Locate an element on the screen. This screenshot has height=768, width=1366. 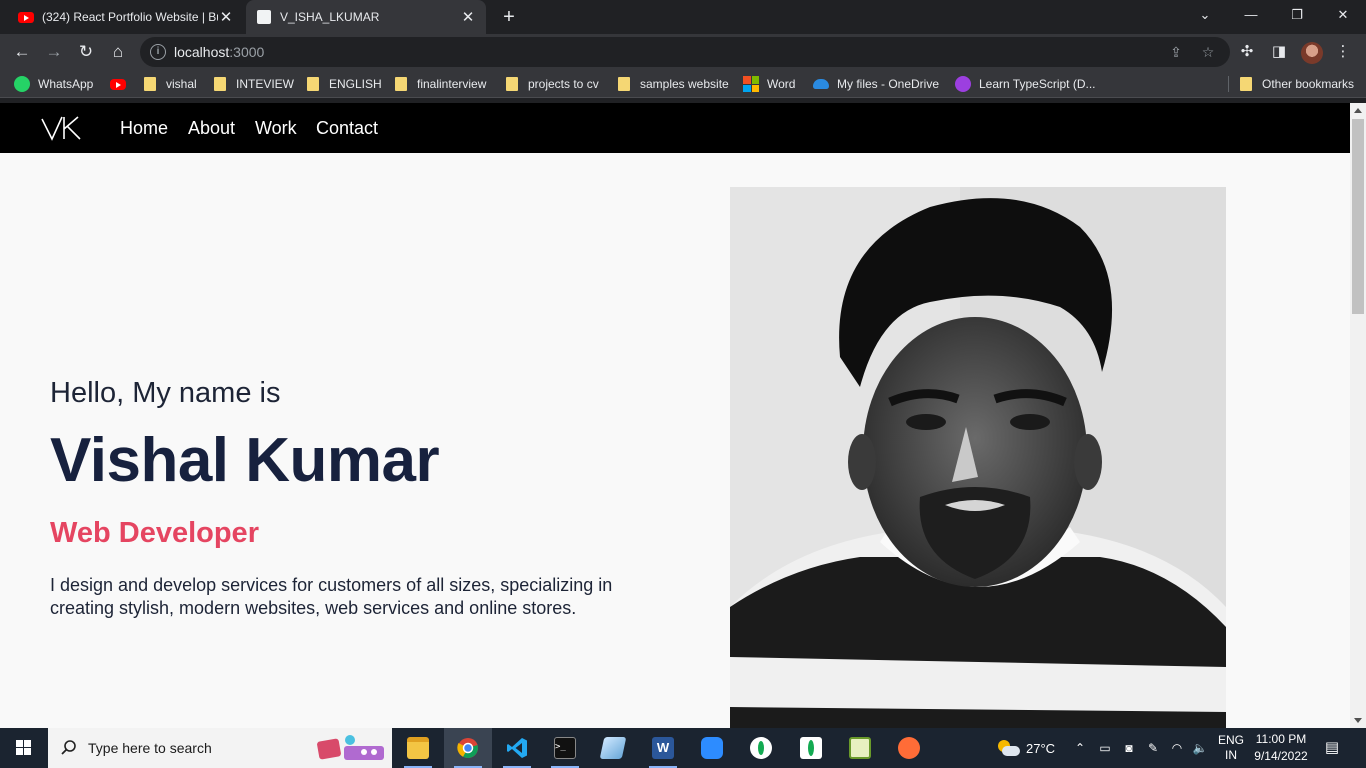
volume-icon: 🔈 is located at coordinates (1200, 748).